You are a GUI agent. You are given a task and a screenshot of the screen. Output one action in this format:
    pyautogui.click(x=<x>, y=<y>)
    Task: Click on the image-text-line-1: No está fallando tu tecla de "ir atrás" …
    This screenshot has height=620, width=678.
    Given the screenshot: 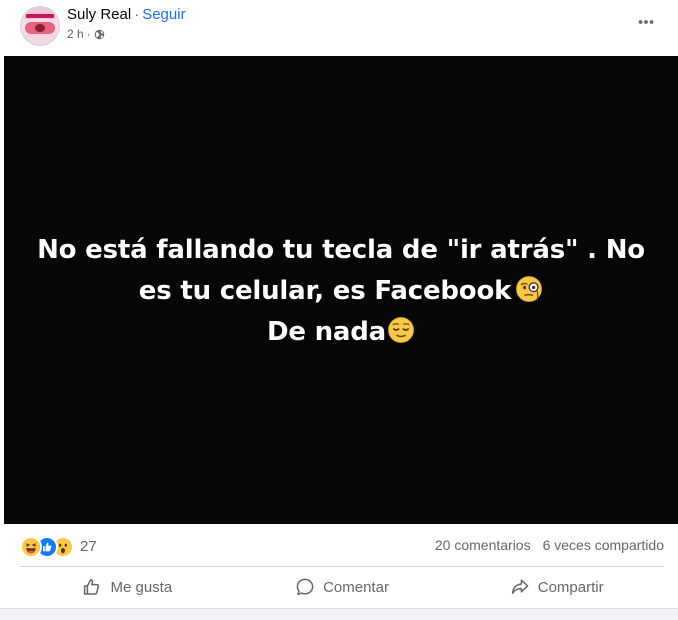 What is the action you would take?
    pyautogui.click(x=341, y=250)
    